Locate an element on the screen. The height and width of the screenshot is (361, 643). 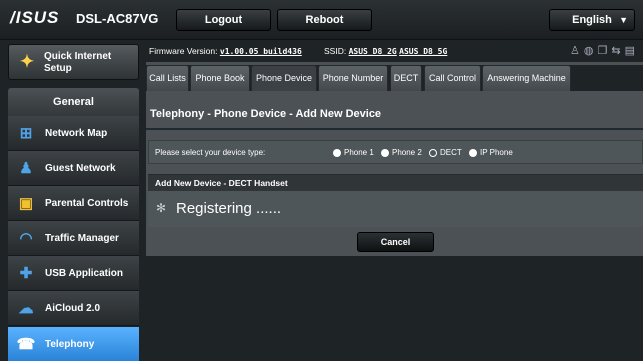
ssid-5g-link: ASUS_D8_5G is located at coordinates (423, 51).